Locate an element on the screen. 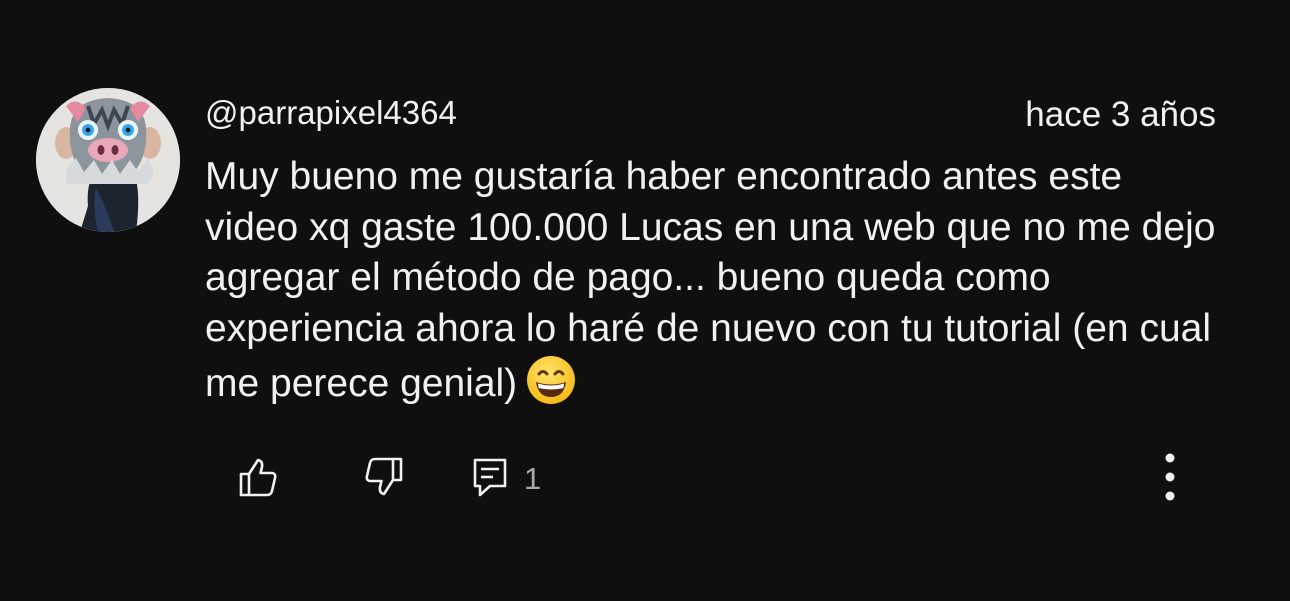 The height and width of the screenshot is (601, 1290). comment-author: @parrapixel4364 is located at coordinates (331, 113).